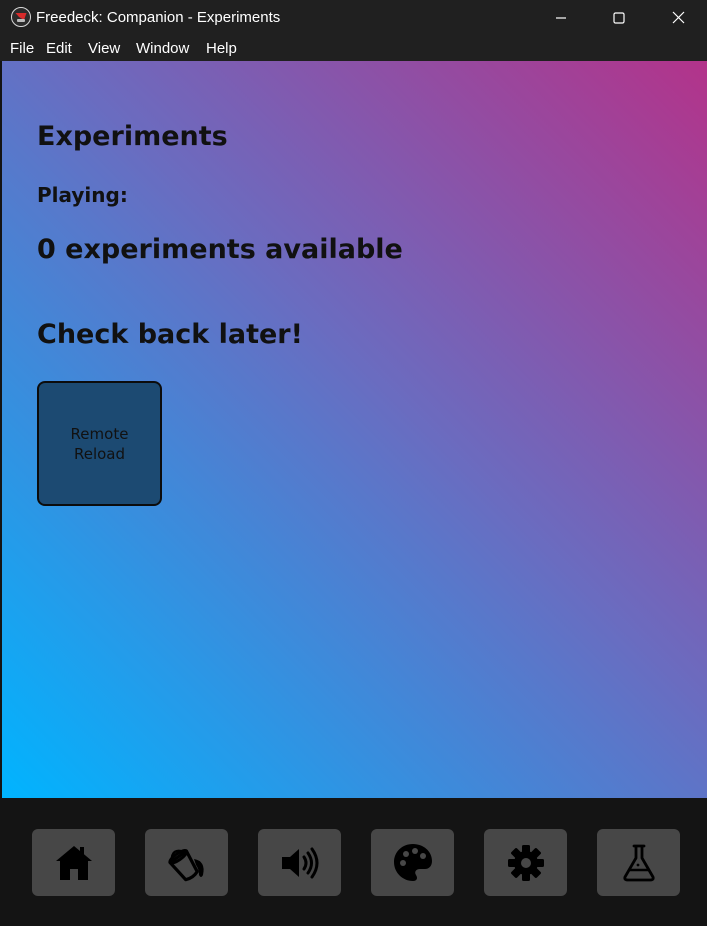  I want to click on remote-reload-button: Remote Reload, so click(99, 443).